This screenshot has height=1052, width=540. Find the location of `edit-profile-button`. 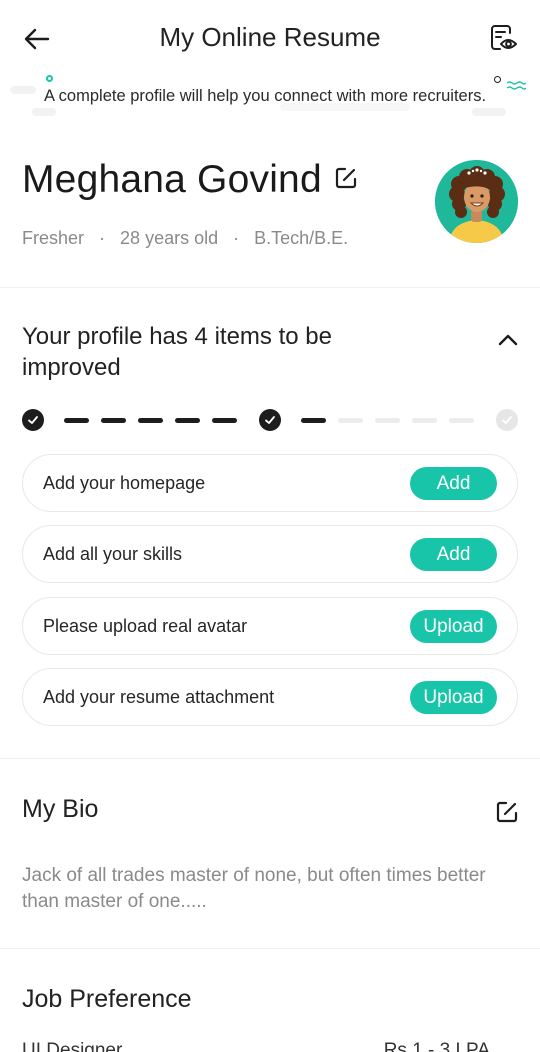

edit-profile-button is located at coordinates (346, 178).